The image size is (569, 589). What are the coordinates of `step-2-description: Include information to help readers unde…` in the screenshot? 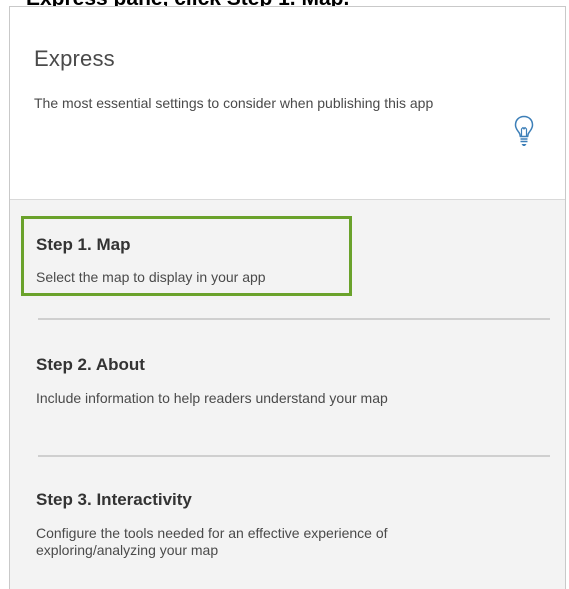 It's located at (212, 398).